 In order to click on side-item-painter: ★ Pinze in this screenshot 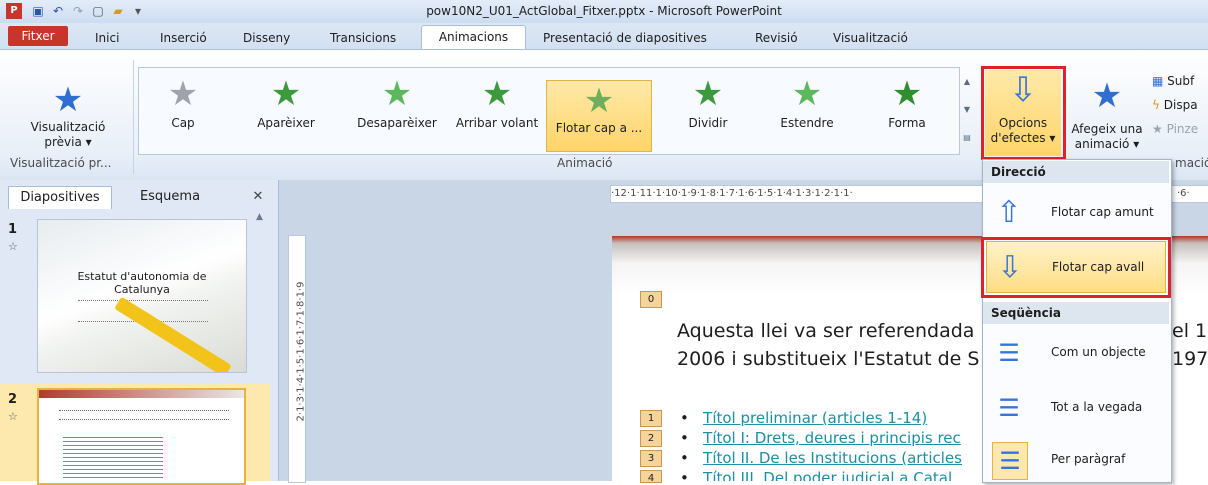, I will do `click(1180, 129)`.